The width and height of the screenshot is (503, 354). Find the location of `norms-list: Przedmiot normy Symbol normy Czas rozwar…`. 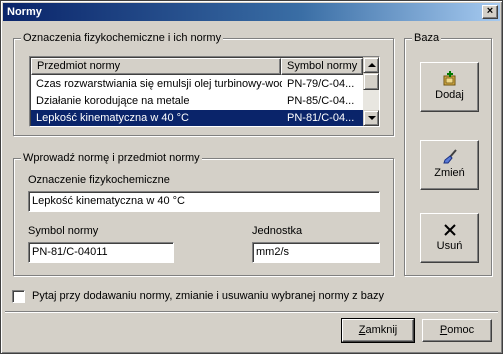

norms-list: Przedmiot normy Symbol normy Czas rozwar… is located at coordinates (204, 91).